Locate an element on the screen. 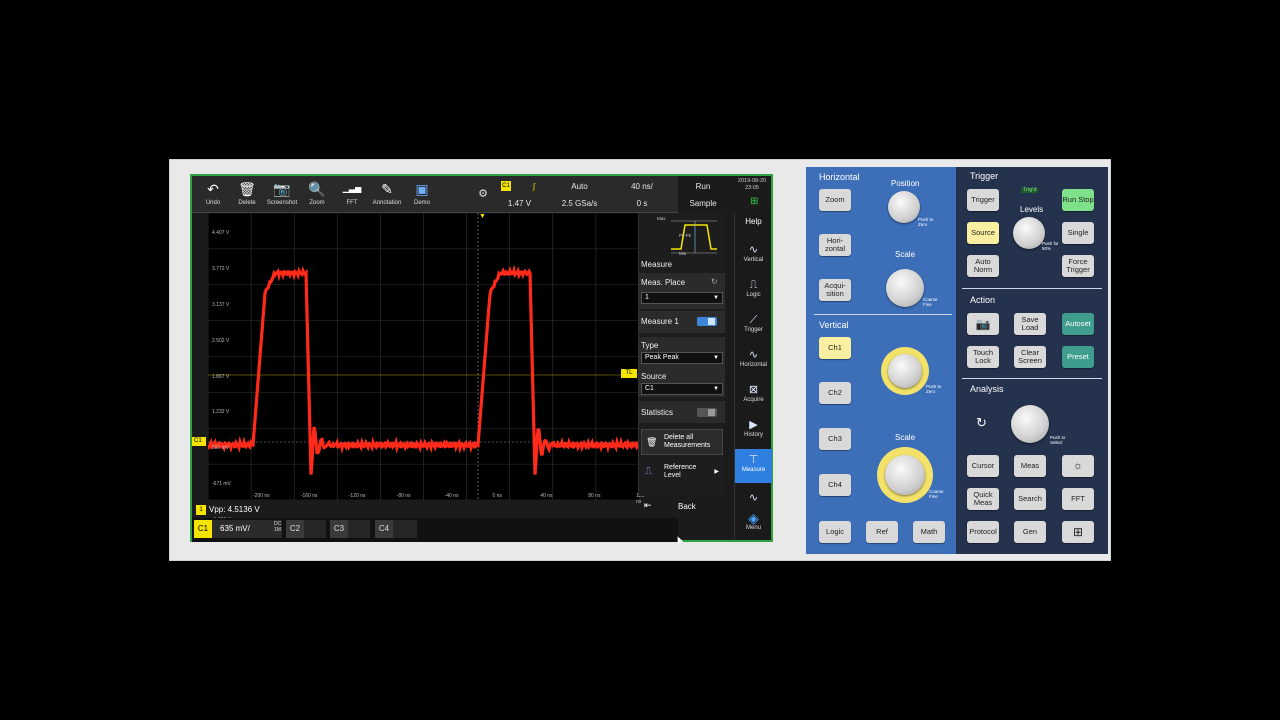 This screenshot has height=720, width=1280. x-axis-label: -40 ns is located at coordinates (451, 496).